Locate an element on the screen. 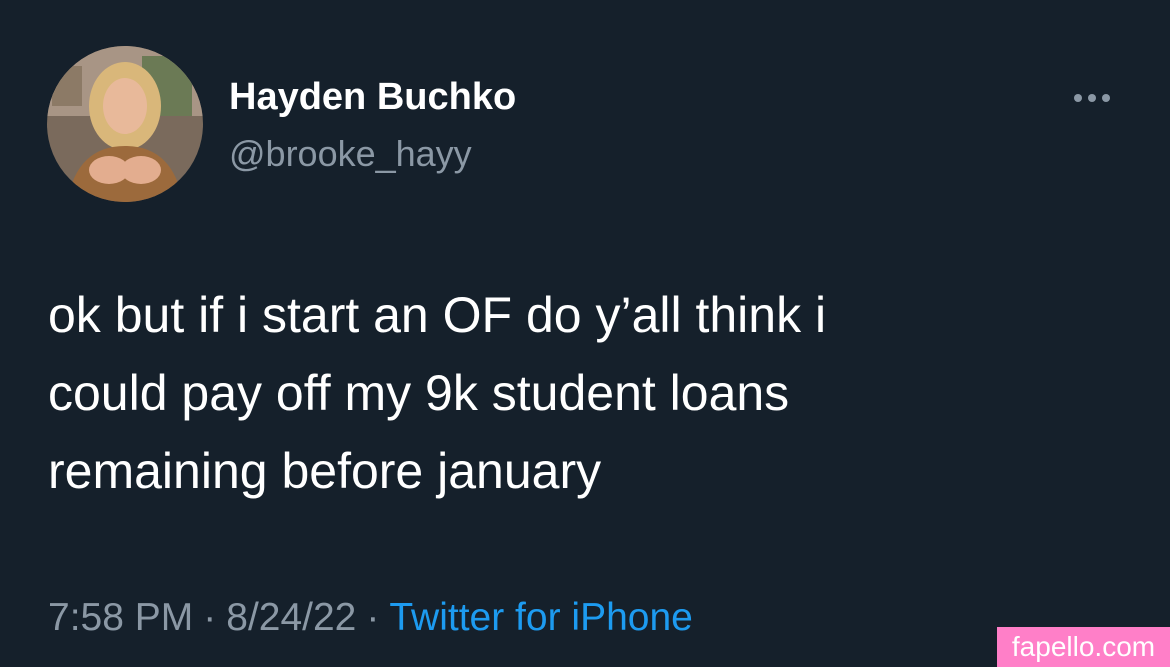  tweet-date: 8/24/22 is located at coordinates (291, 617).